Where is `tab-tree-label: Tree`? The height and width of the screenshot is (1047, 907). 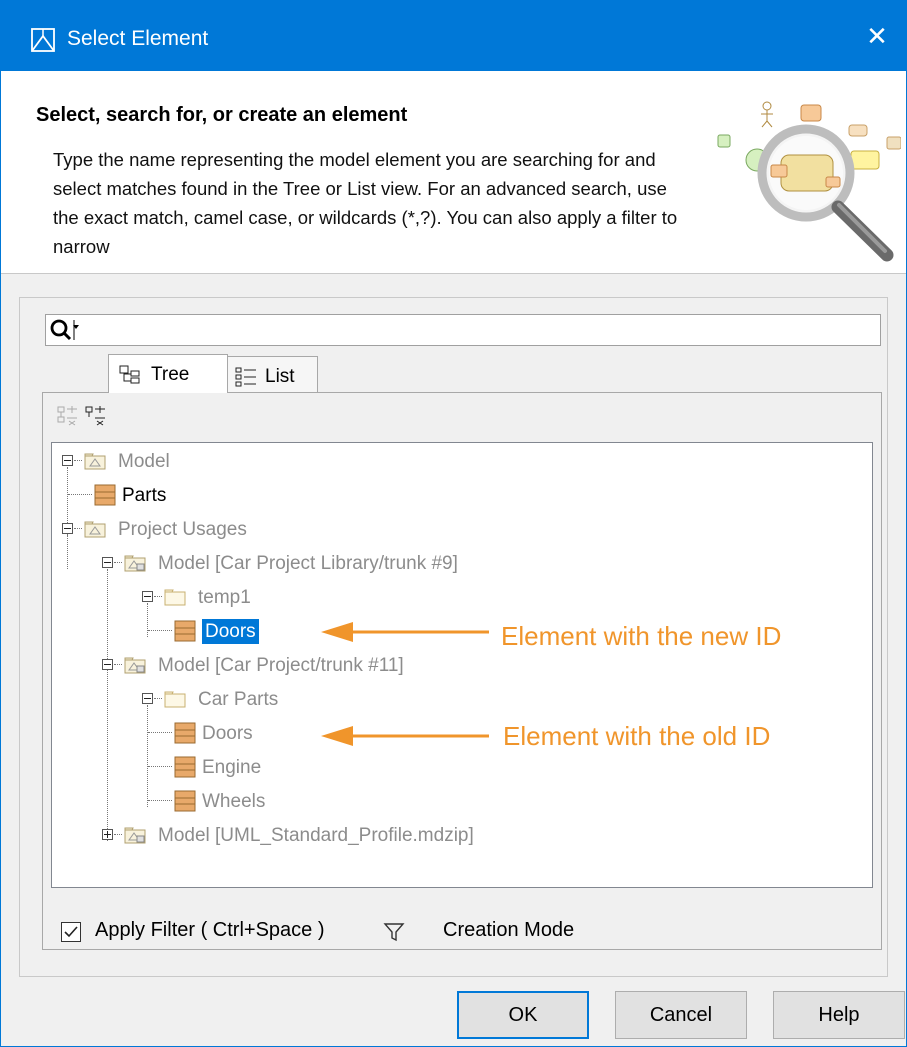
tab-tree-label: Tree is located at coordinates (170, 374).